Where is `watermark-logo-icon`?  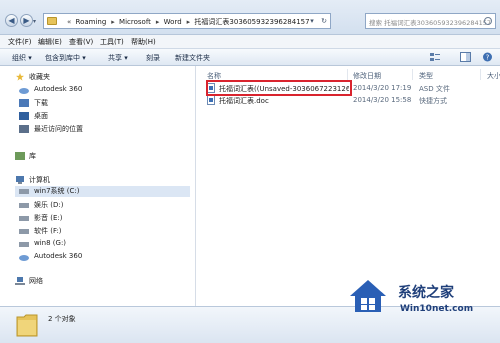 watermark-logo-icon is located at coordinates (368, 296).